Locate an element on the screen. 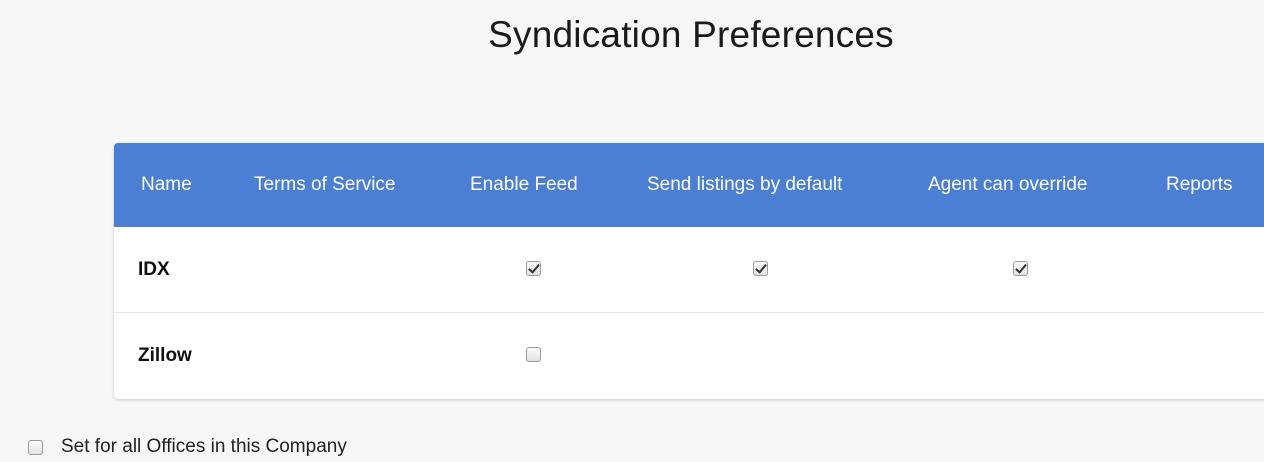 The height and width of the screenshot is (462, 1264). set-for-all-offices-label: Set for all Offices in this Company is located at coordinates (204, 446).